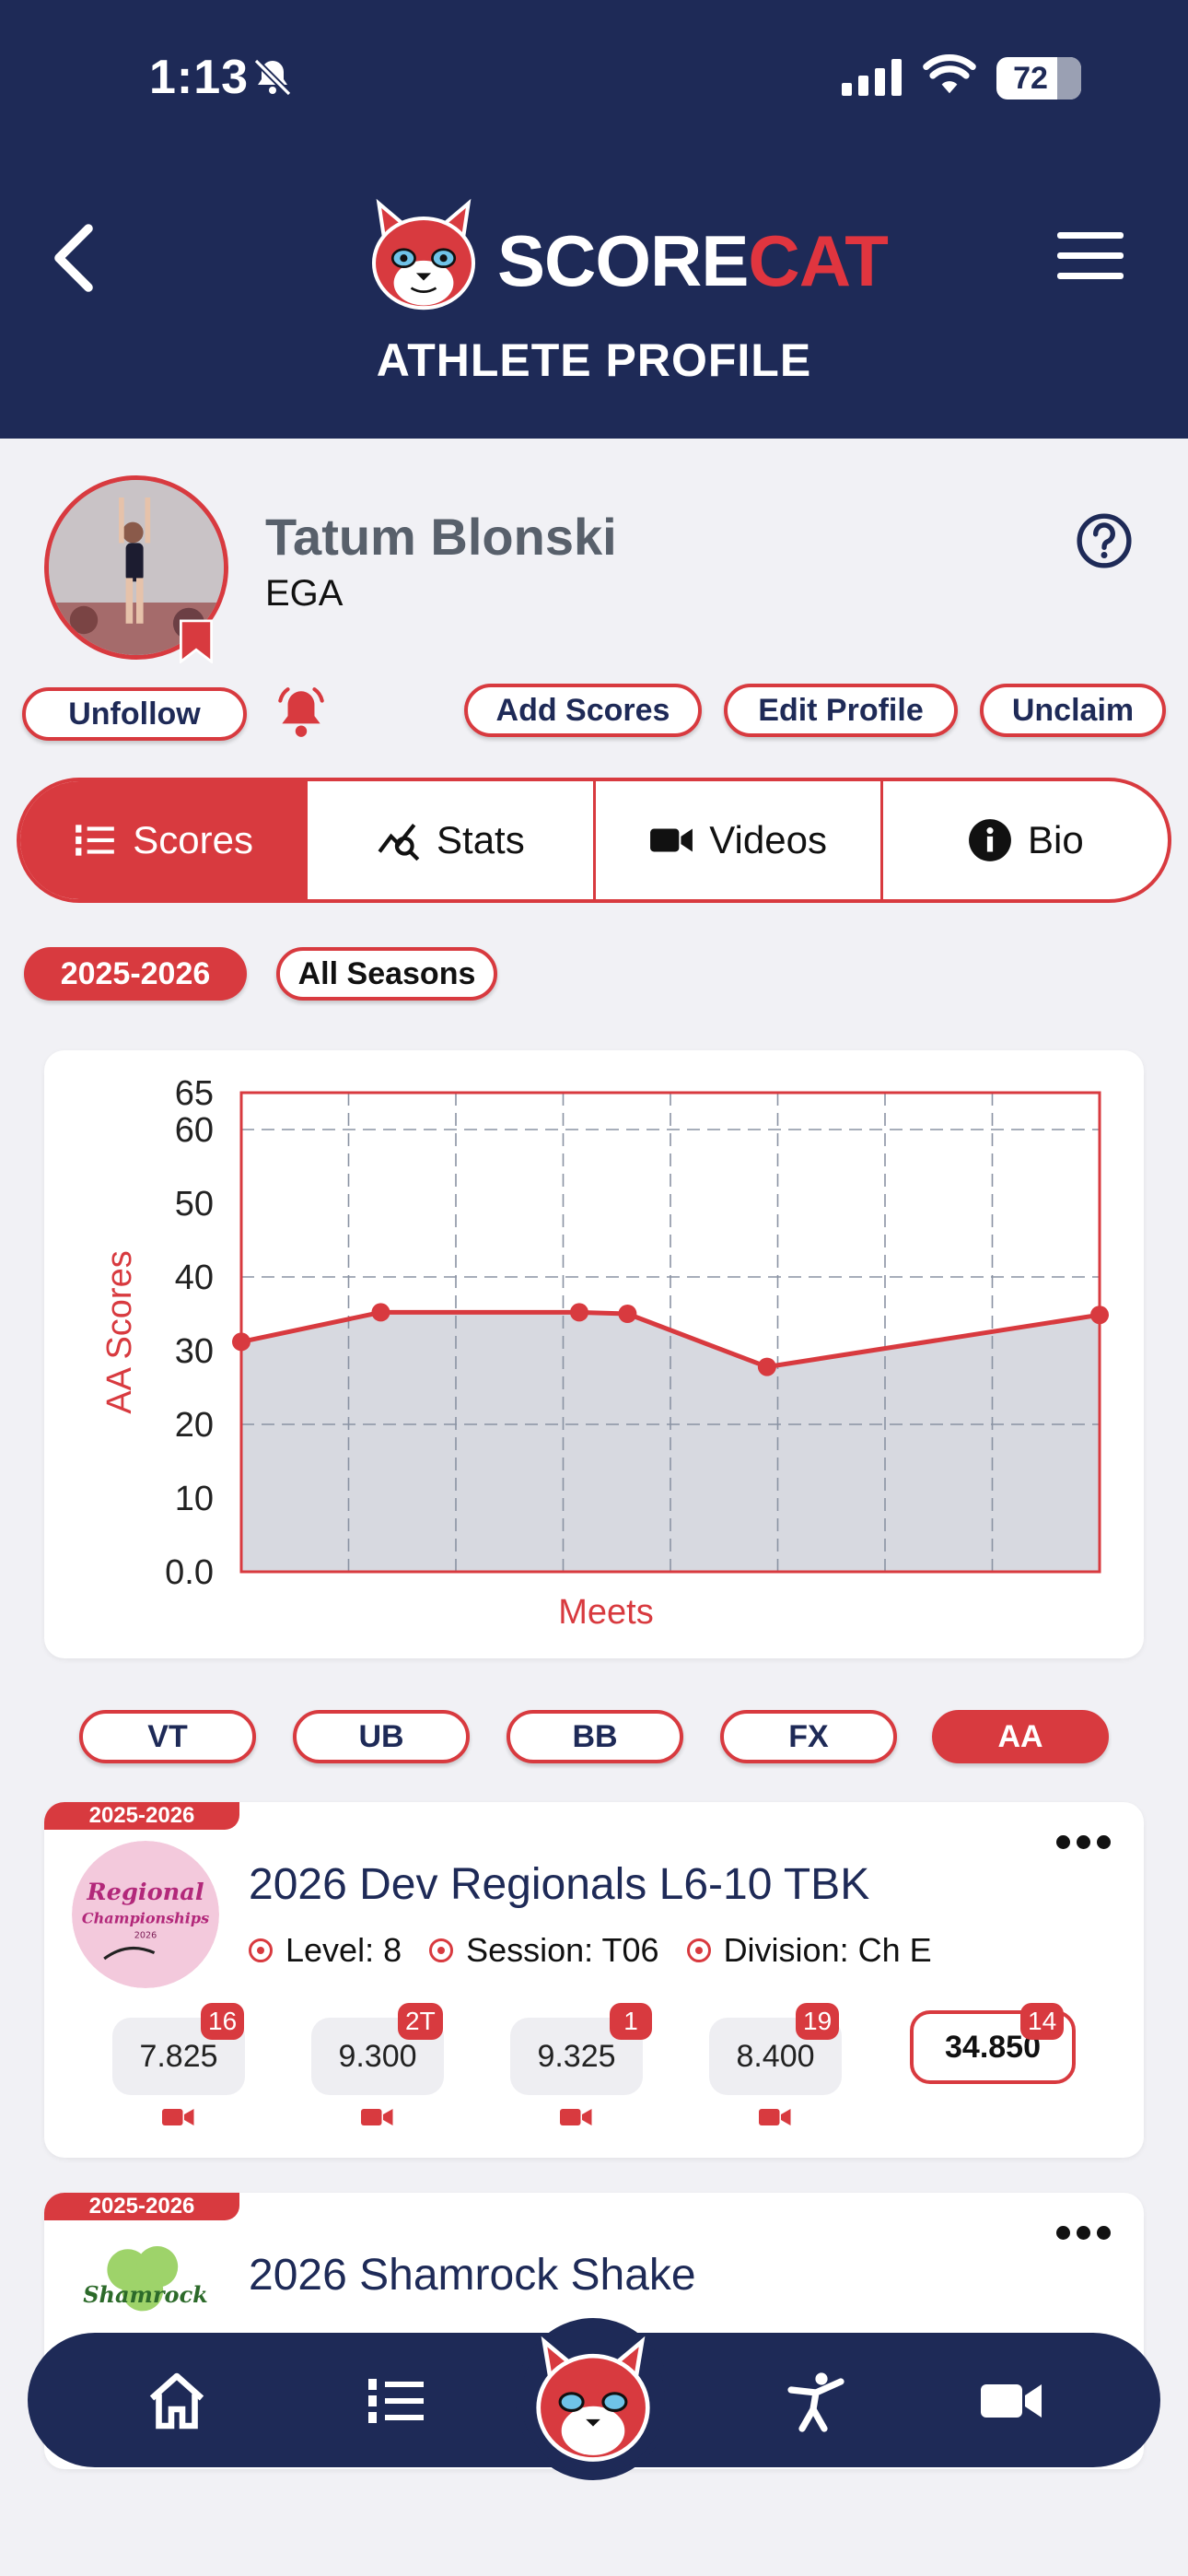  I want to click on unclaim-button: Unclaim, so click(1073, 710).